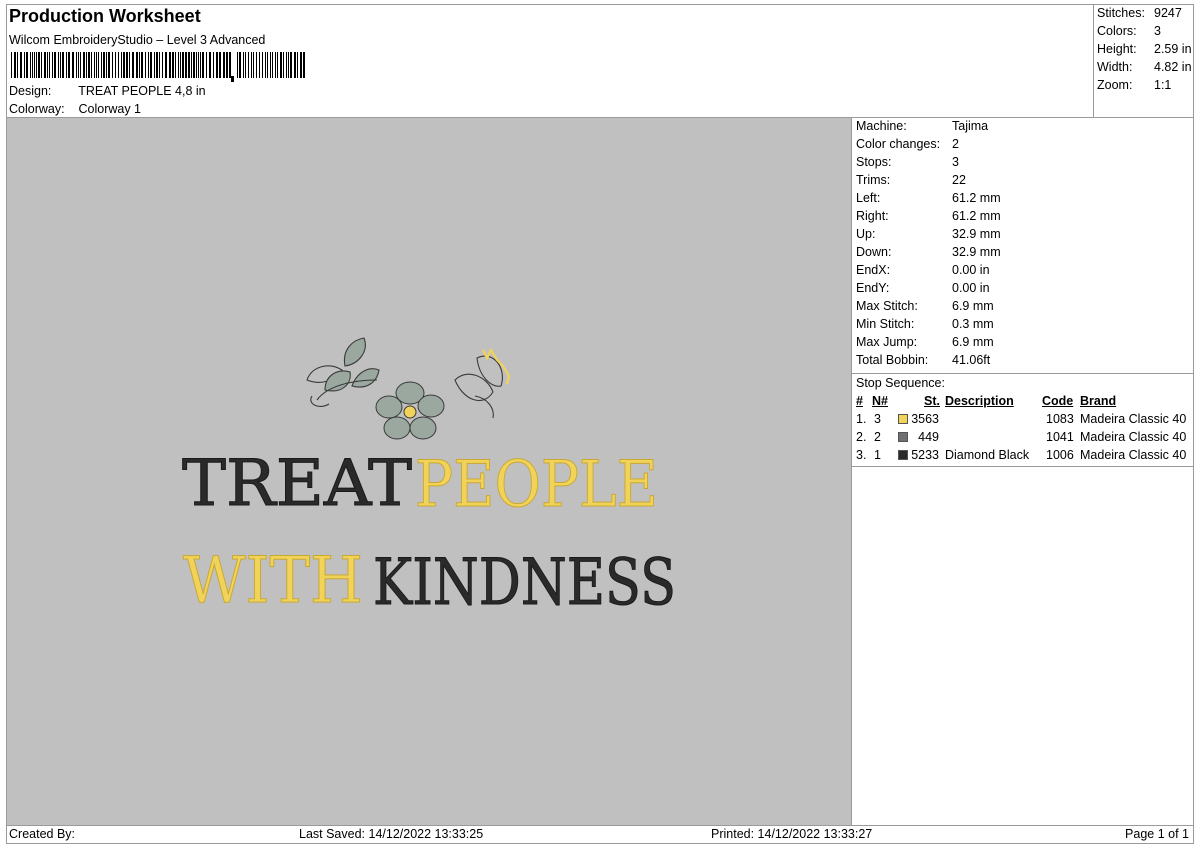 This screenshot has height=848, width=1200. Describe the element at coordinates (1173, 49) in the screenshot. I see `summary-value: 2.59 in` at that location.